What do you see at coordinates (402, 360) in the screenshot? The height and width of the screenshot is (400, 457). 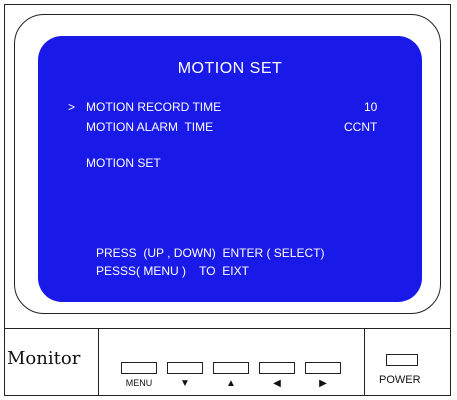 I see `power-button` at bounding box center [402, 360].